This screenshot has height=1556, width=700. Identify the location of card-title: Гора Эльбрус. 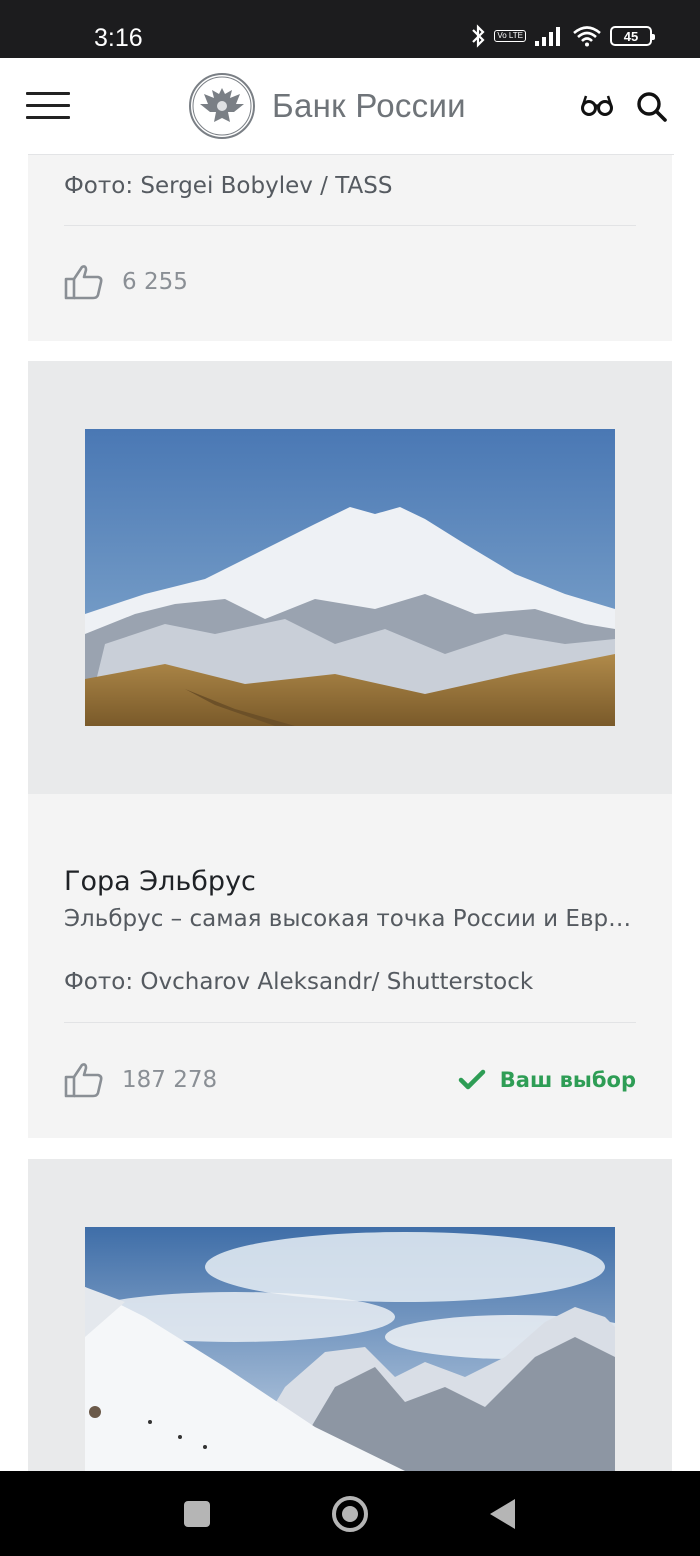
(160, 881).